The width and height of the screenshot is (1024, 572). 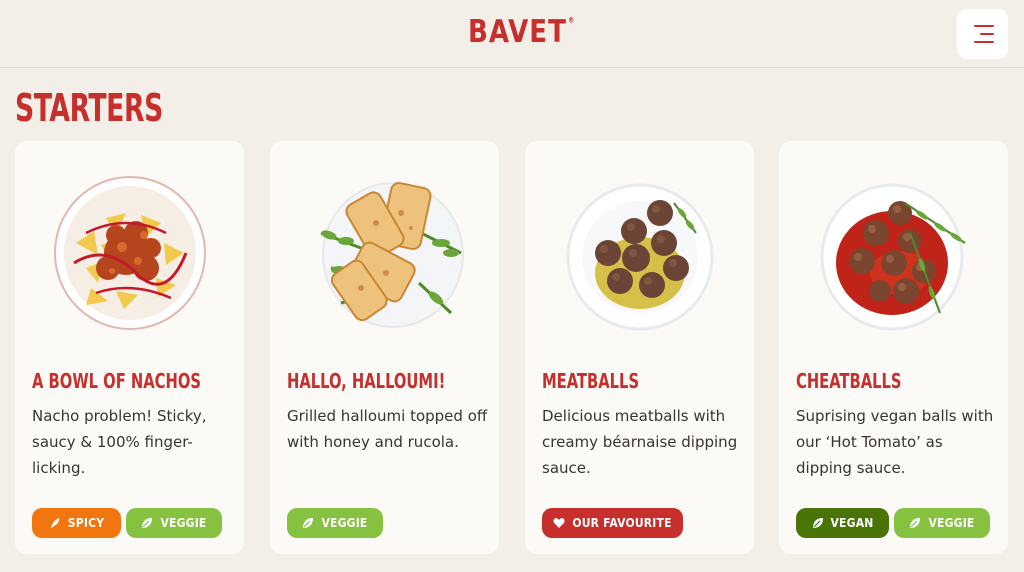 I want to click on card-title: HALLO, HALLOUMI!, so click(x=366, y=381).